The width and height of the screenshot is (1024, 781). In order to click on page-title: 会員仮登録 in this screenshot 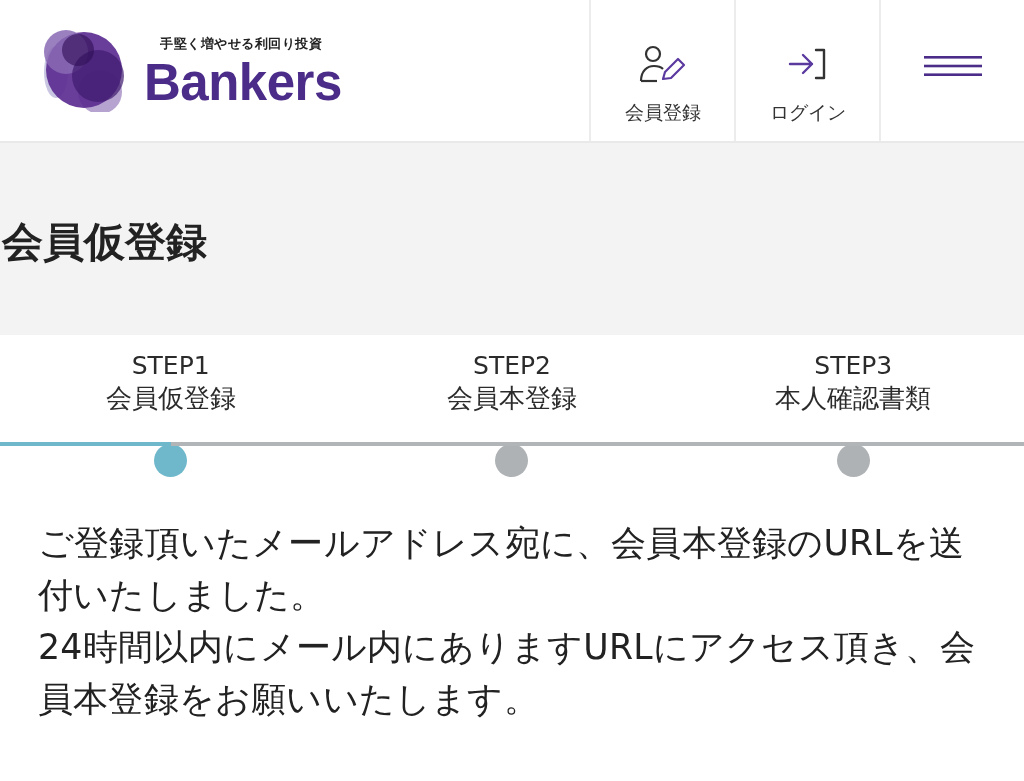, I will do `click(104, 242)`.